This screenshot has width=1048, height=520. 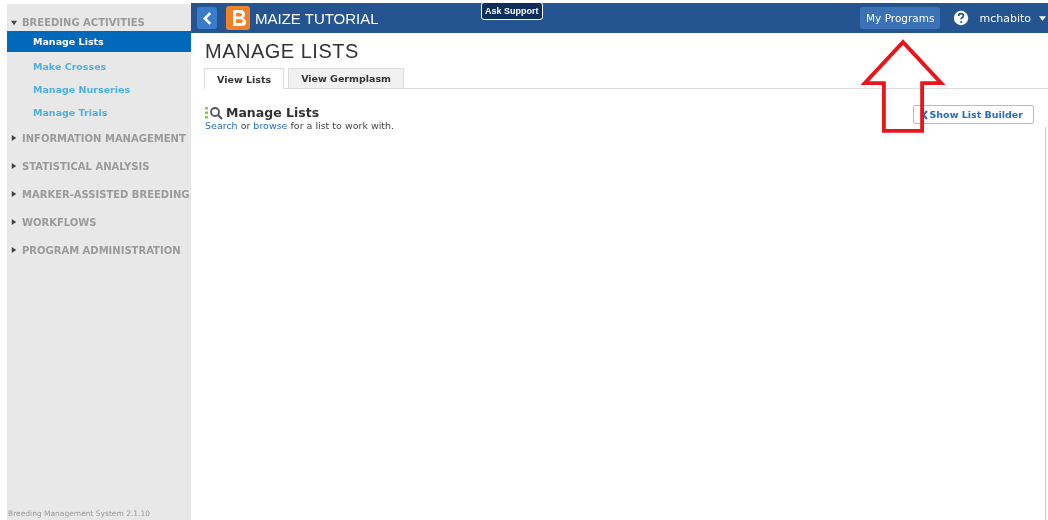 I want to click on search-link: Search, so click(x=221, y=125).